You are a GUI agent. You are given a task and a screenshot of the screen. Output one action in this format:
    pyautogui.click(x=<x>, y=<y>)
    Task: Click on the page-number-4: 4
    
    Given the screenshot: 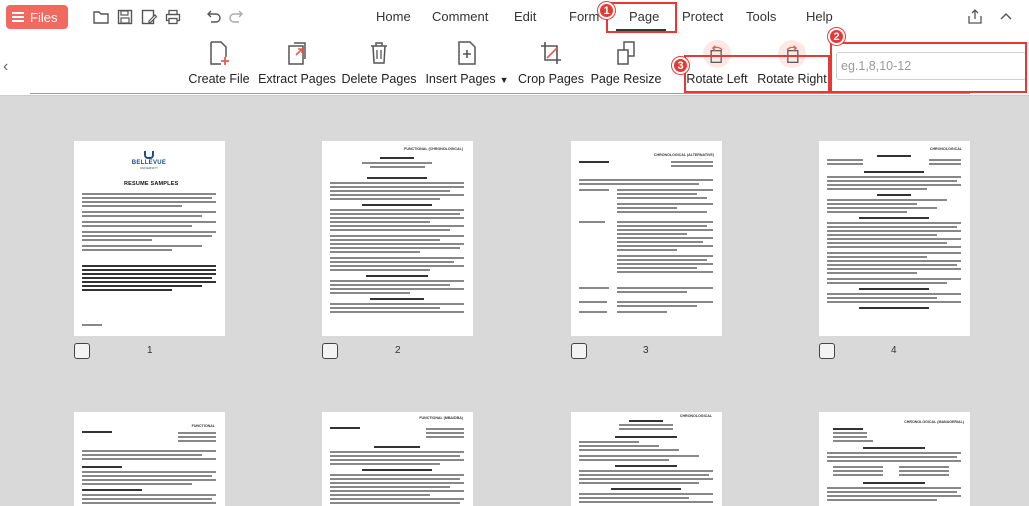 What is the action you would take?
    pyautogui.click(x=894, y=350)
    